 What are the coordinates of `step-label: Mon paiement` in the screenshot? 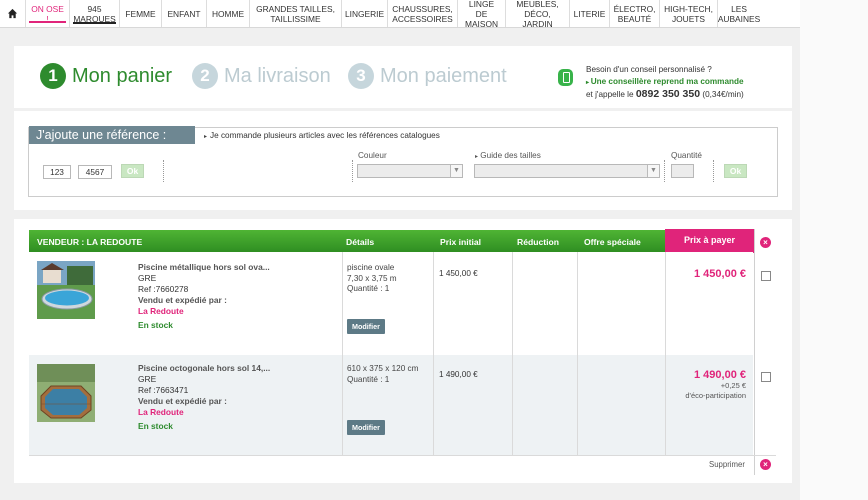 It's located at (443, 75).